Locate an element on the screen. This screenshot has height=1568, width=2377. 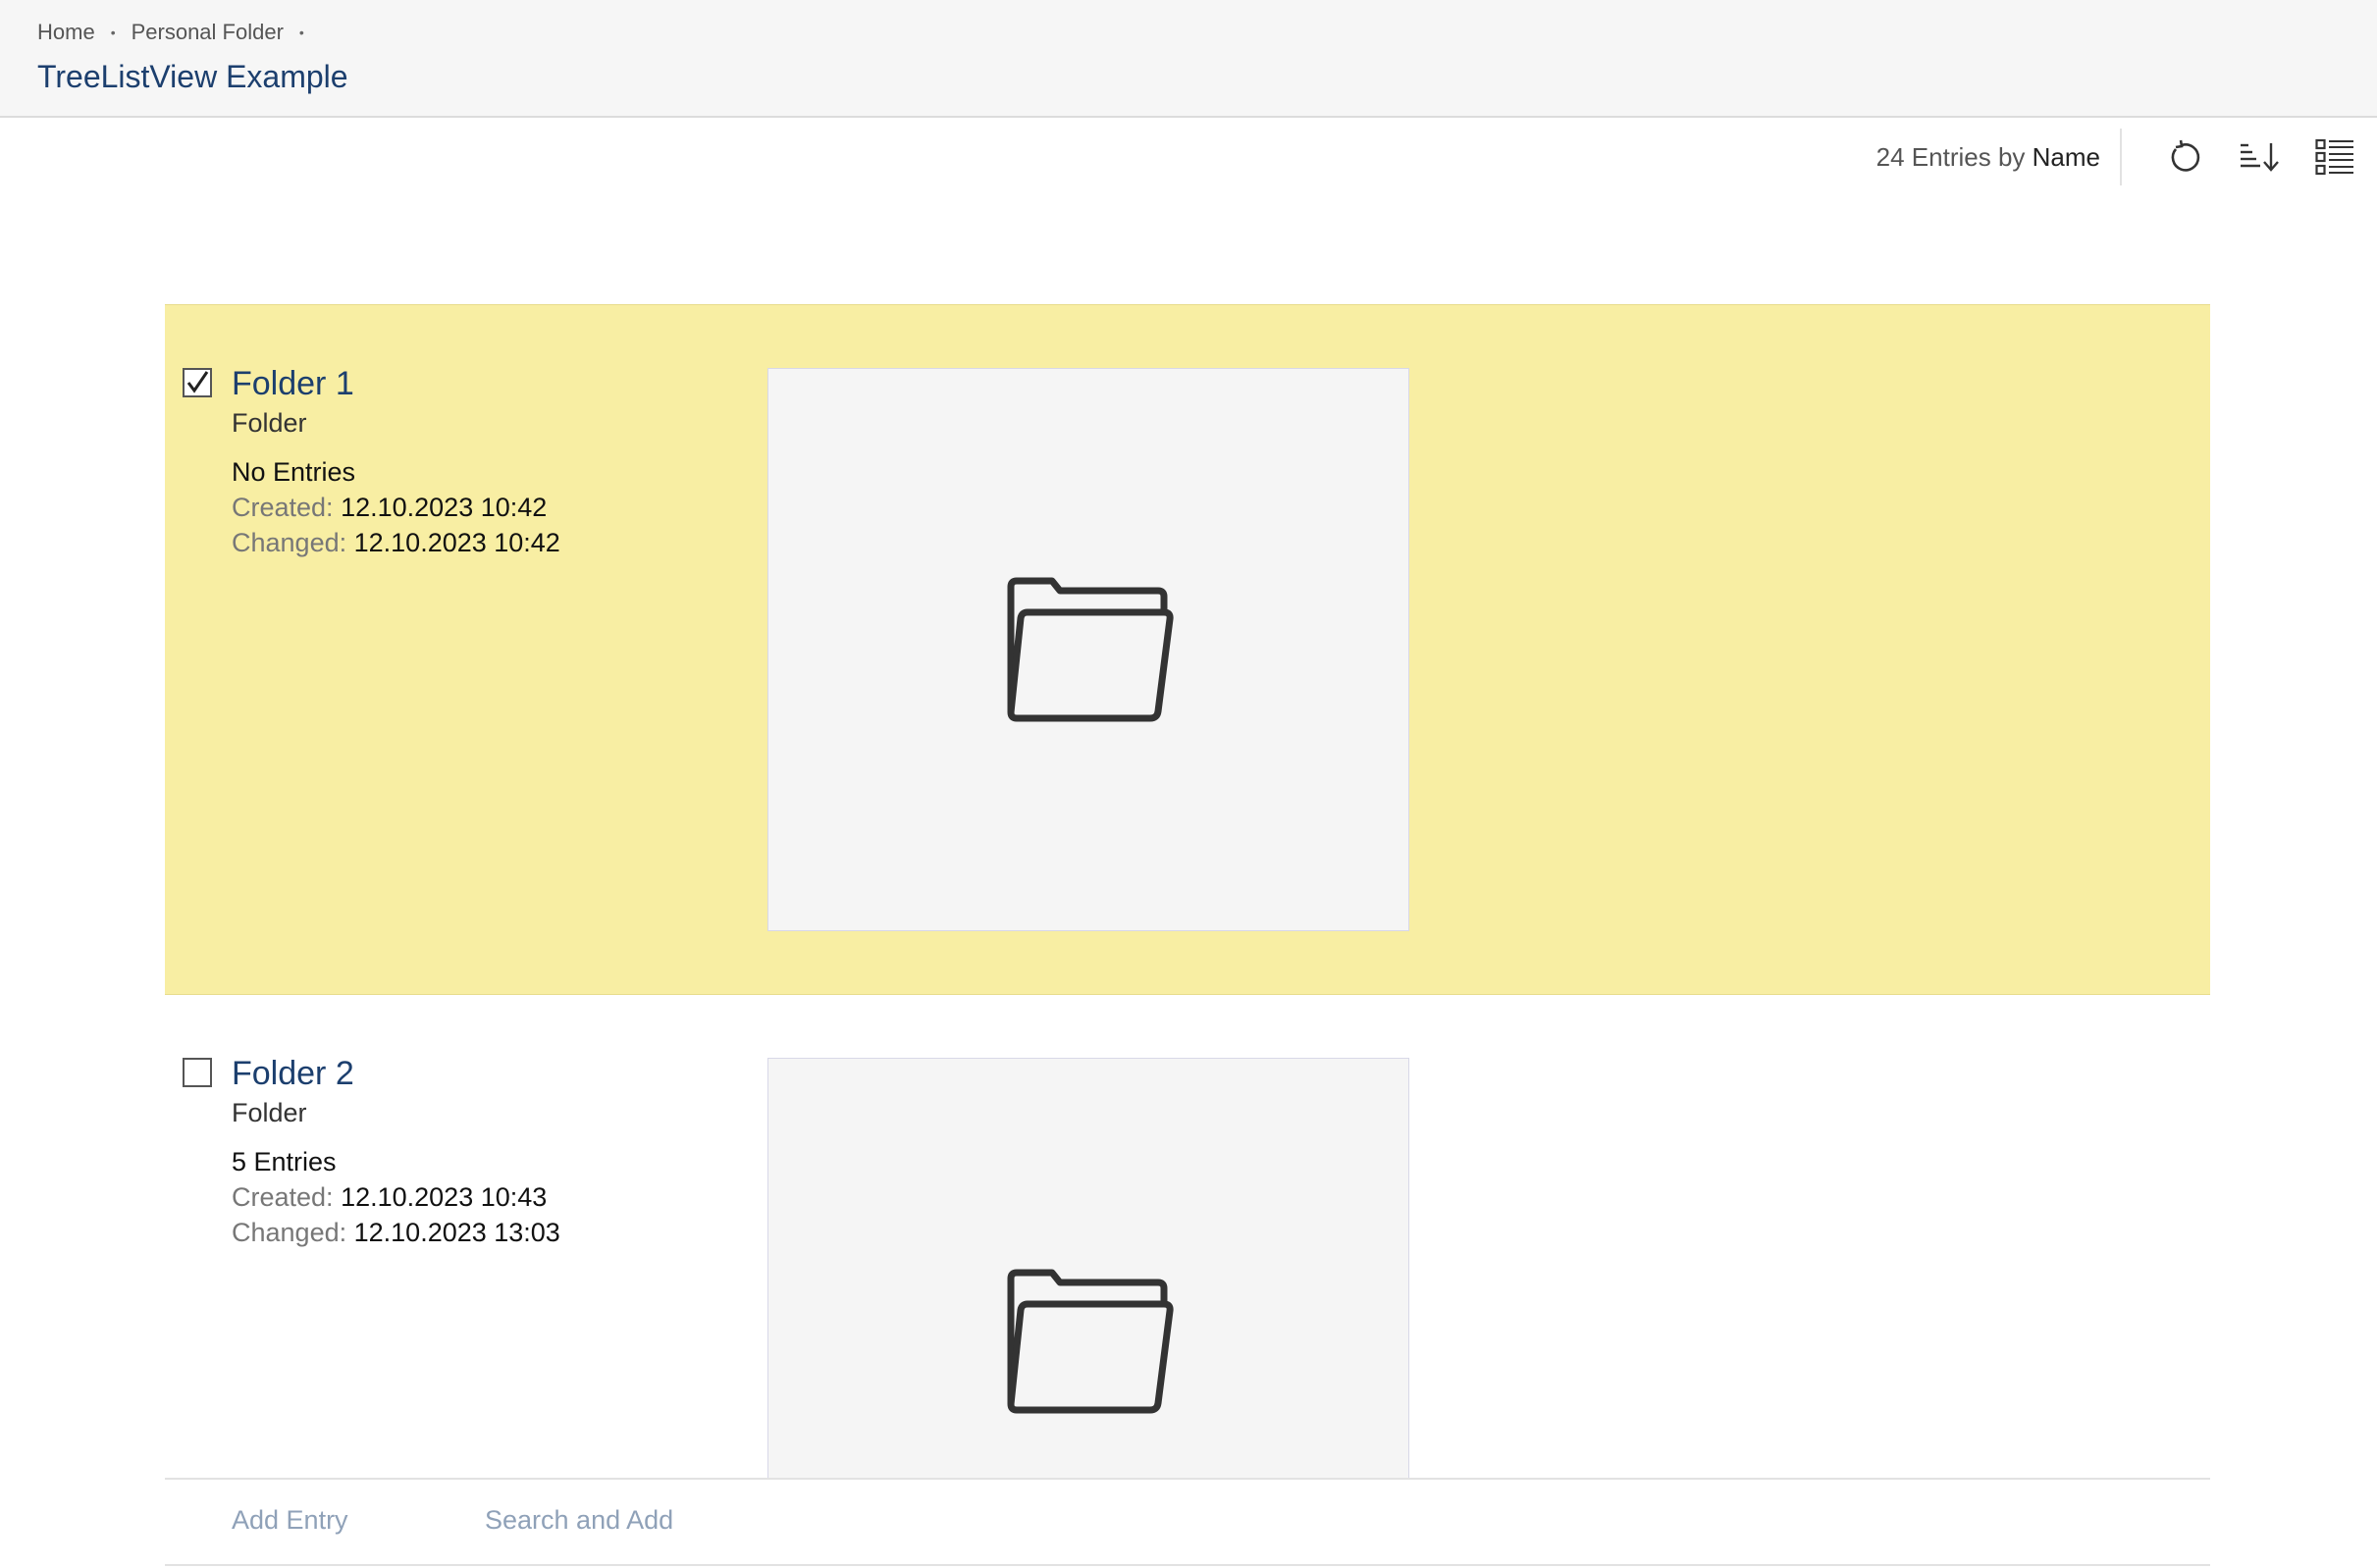
entry-name: Folder 1 is located at coordinates (396, 383).